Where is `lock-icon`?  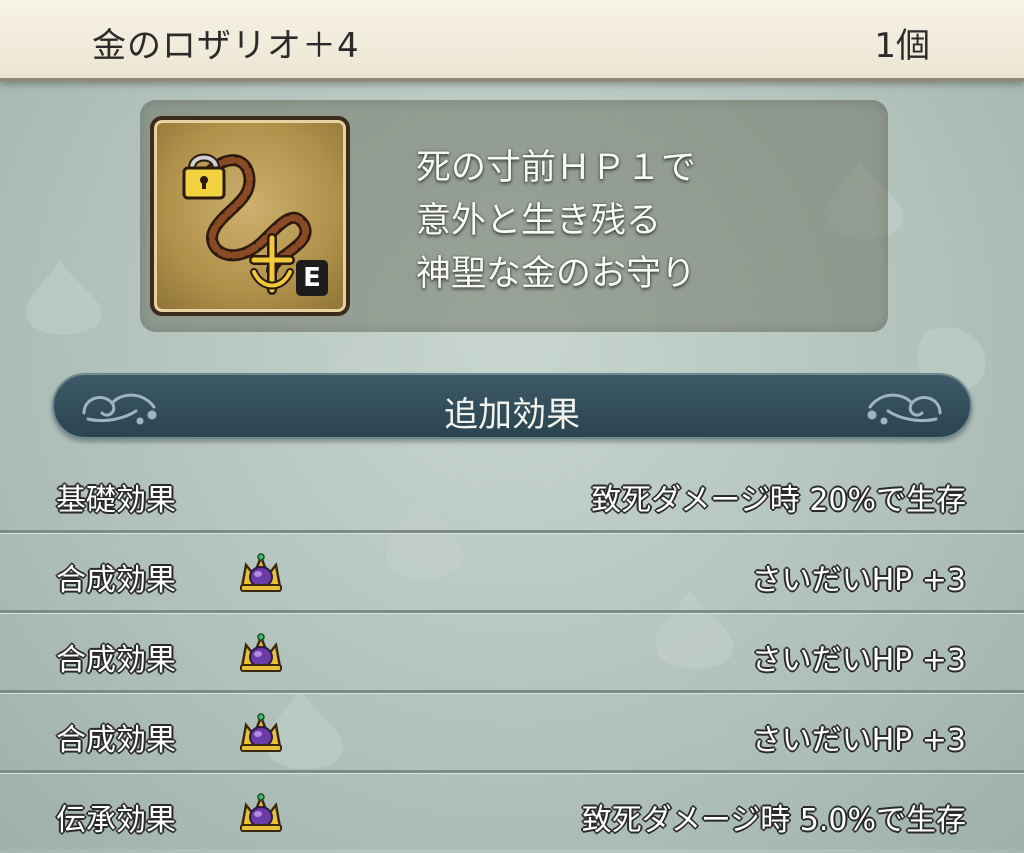 lock-icon is located at coordinates (204, 176).